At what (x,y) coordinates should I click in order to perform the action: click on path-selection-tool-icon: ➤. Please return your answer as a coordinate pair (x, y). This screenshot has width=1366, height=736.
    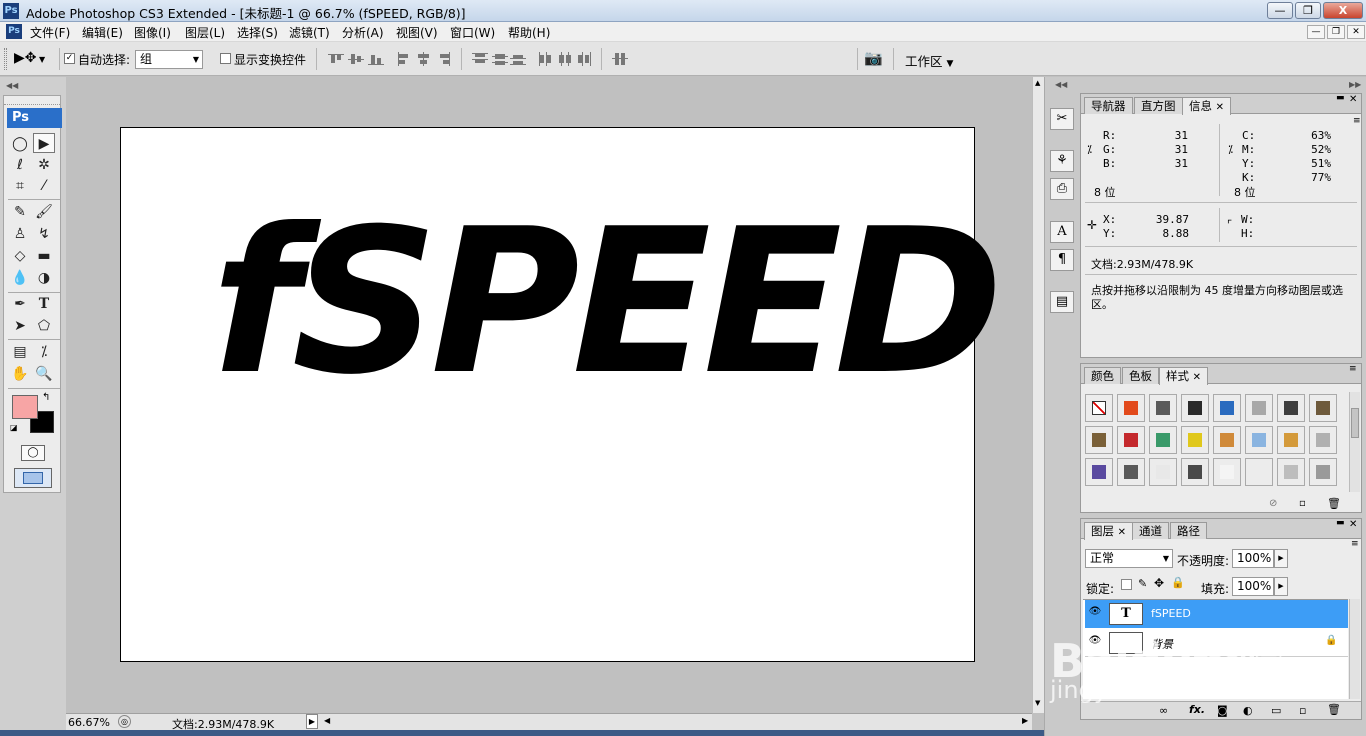
    Looking at the image, I should click on (20, 326).